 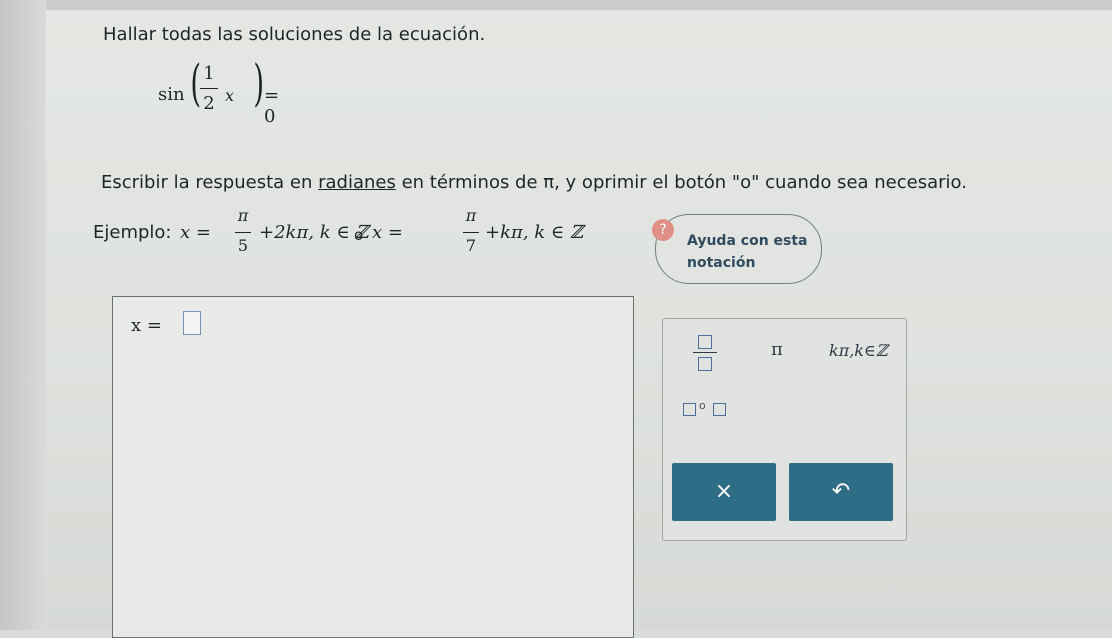 I want to click on equation-rhs: = 0, so click(x=272, y=106).